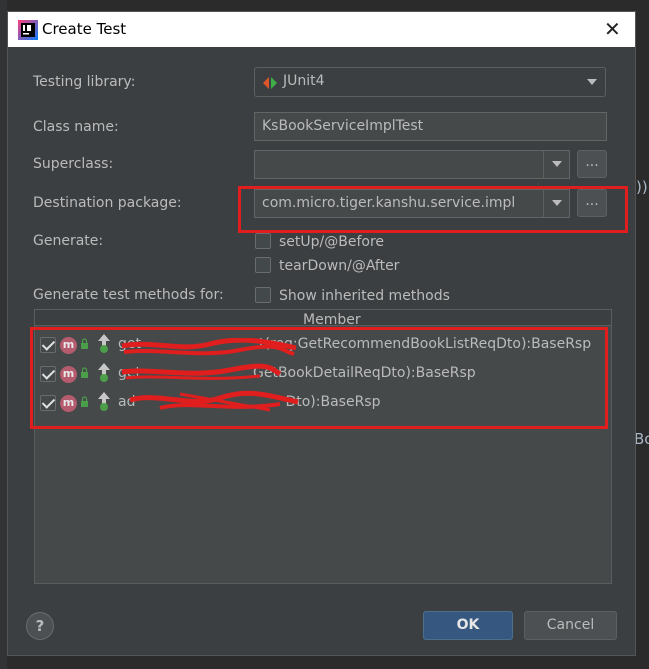 Image resolution: width=649 pixels, height=669 pixels. I want to click on show-inherited-label: Show inherited methods, so click(364, 296).